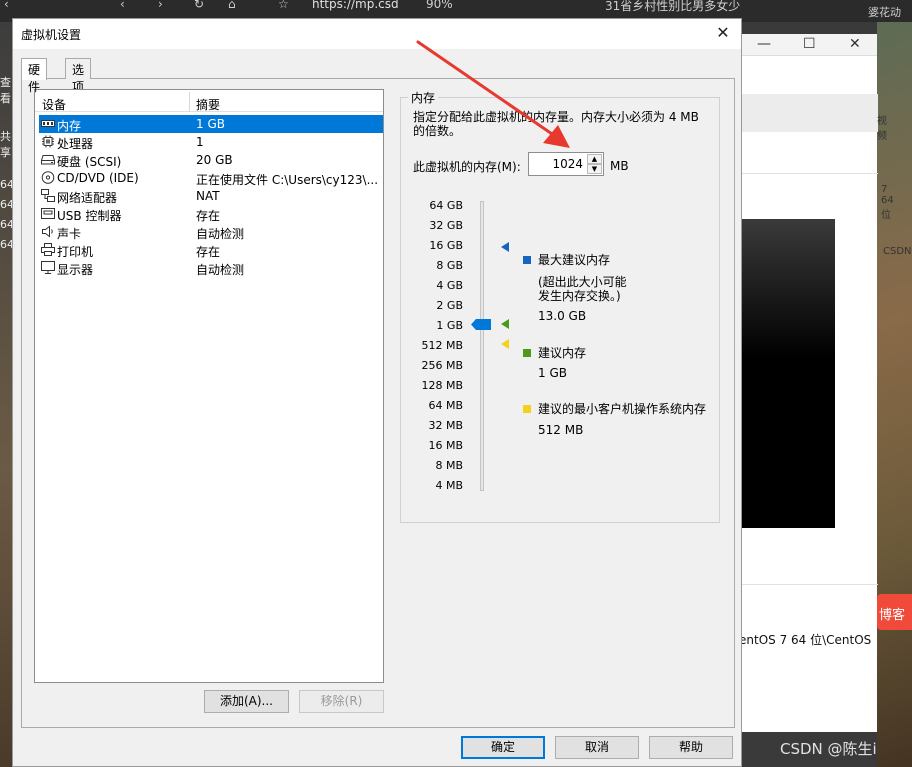 This screenshot has height=767, width=912. What do you see at coordinates (48, 195) in the screenshot?
I see `network-adapter-icon` at bounding box center [48, 195].